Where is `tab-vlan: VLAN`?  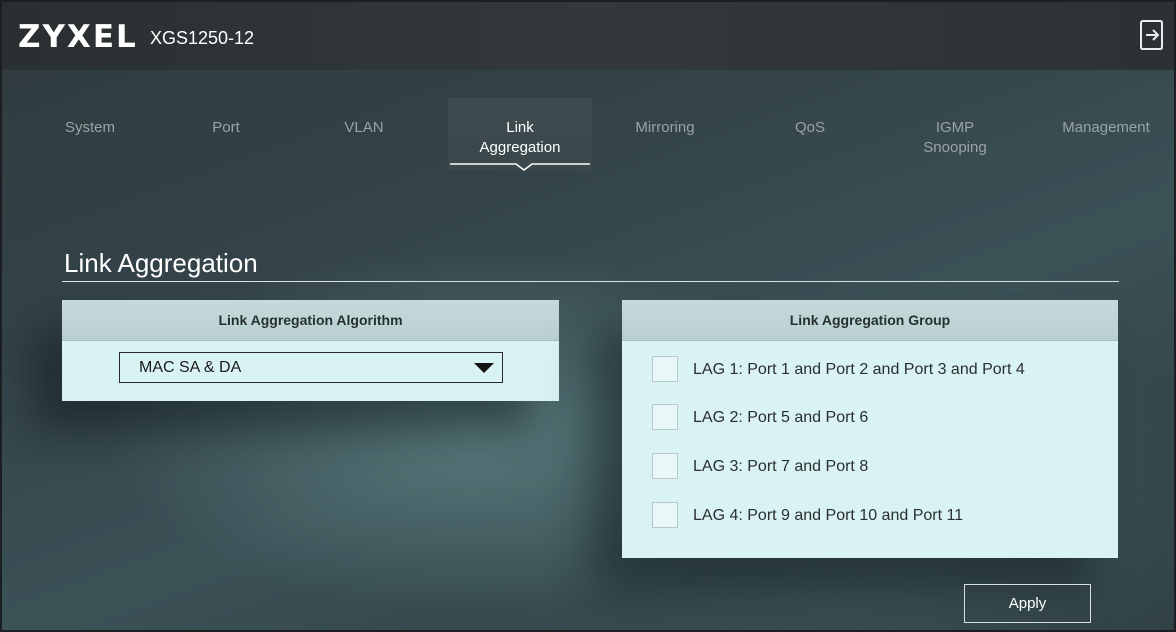 tab-vlan: VLAN is located at coordinates (364, 134).